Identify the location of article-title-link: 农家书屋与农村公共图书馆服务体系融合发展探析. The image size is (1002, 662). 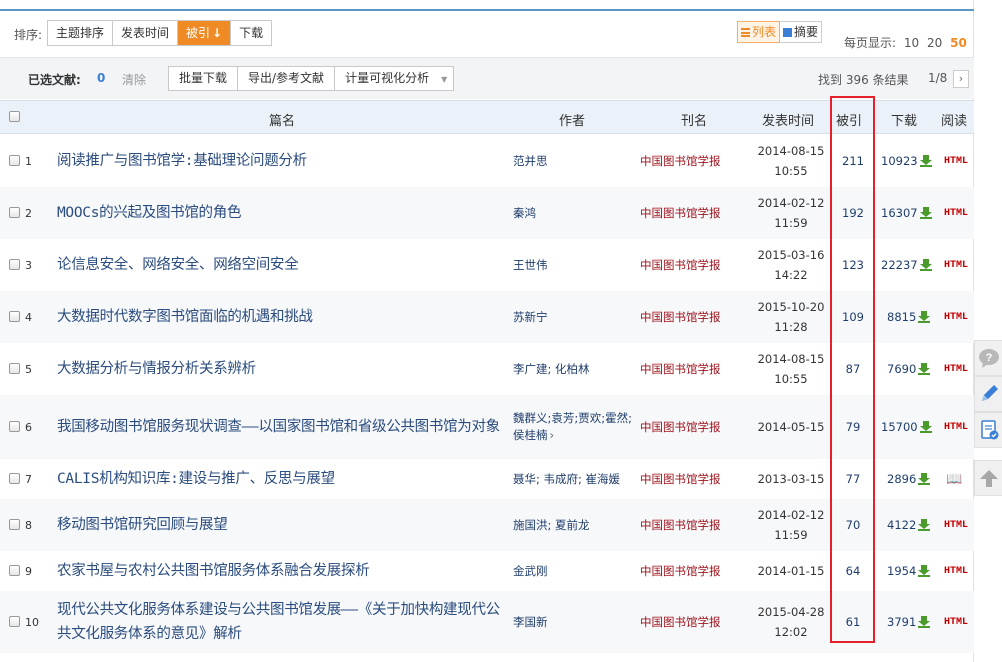
(213, 571).